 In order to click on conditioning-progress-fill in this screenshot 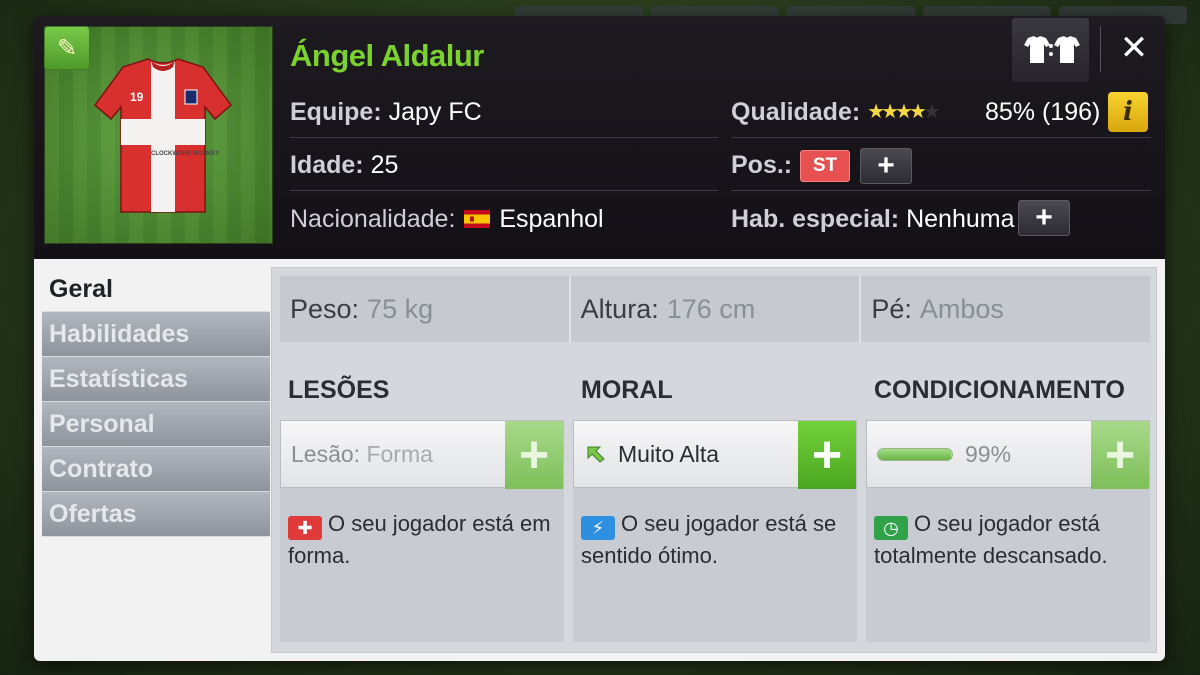, I will do `click(915, 454)`.